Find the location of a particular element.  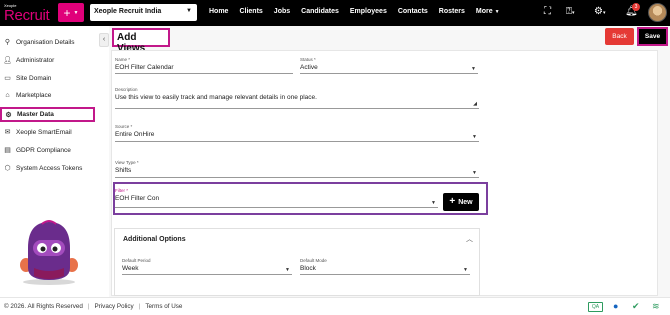

resize-handle-icon: ◢ is located at coordinates (475, 104).